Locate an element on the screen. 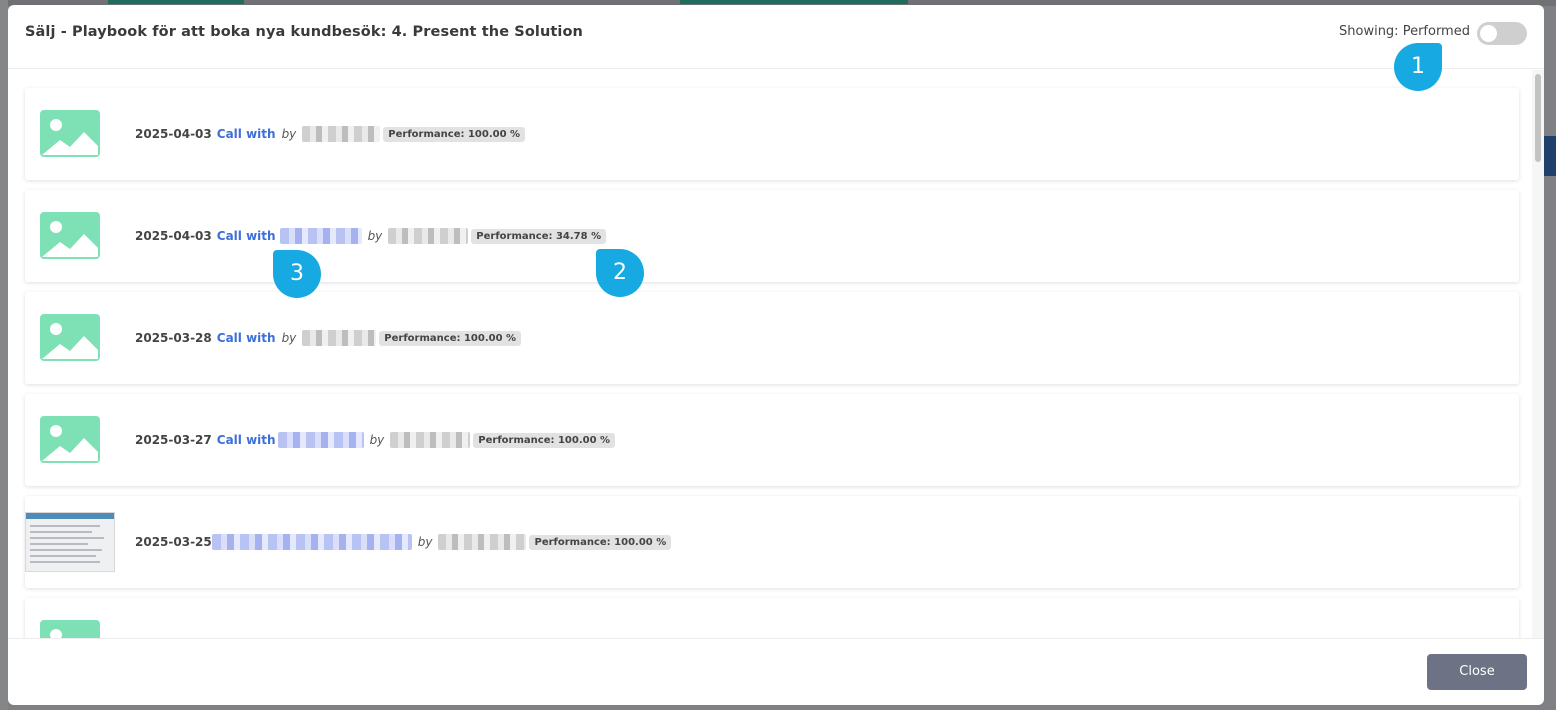 This screenshot has height=710, width=1556. annotation-marker: 1 is located at coordinates (1418, 67).